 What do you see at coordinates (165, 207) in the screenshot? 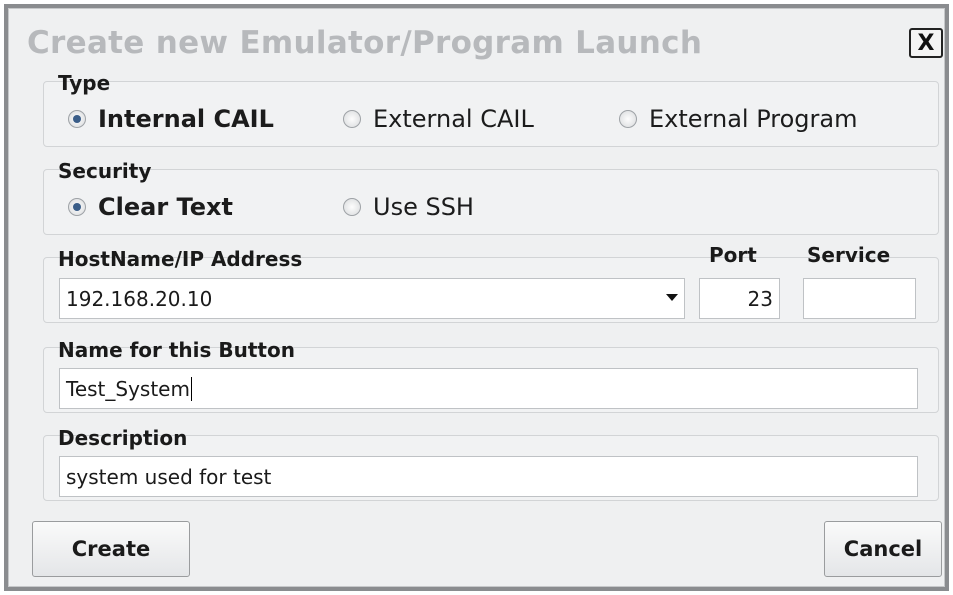
I see `radio-clear-text-label: Clear Text` at bounding box center [165, 207].